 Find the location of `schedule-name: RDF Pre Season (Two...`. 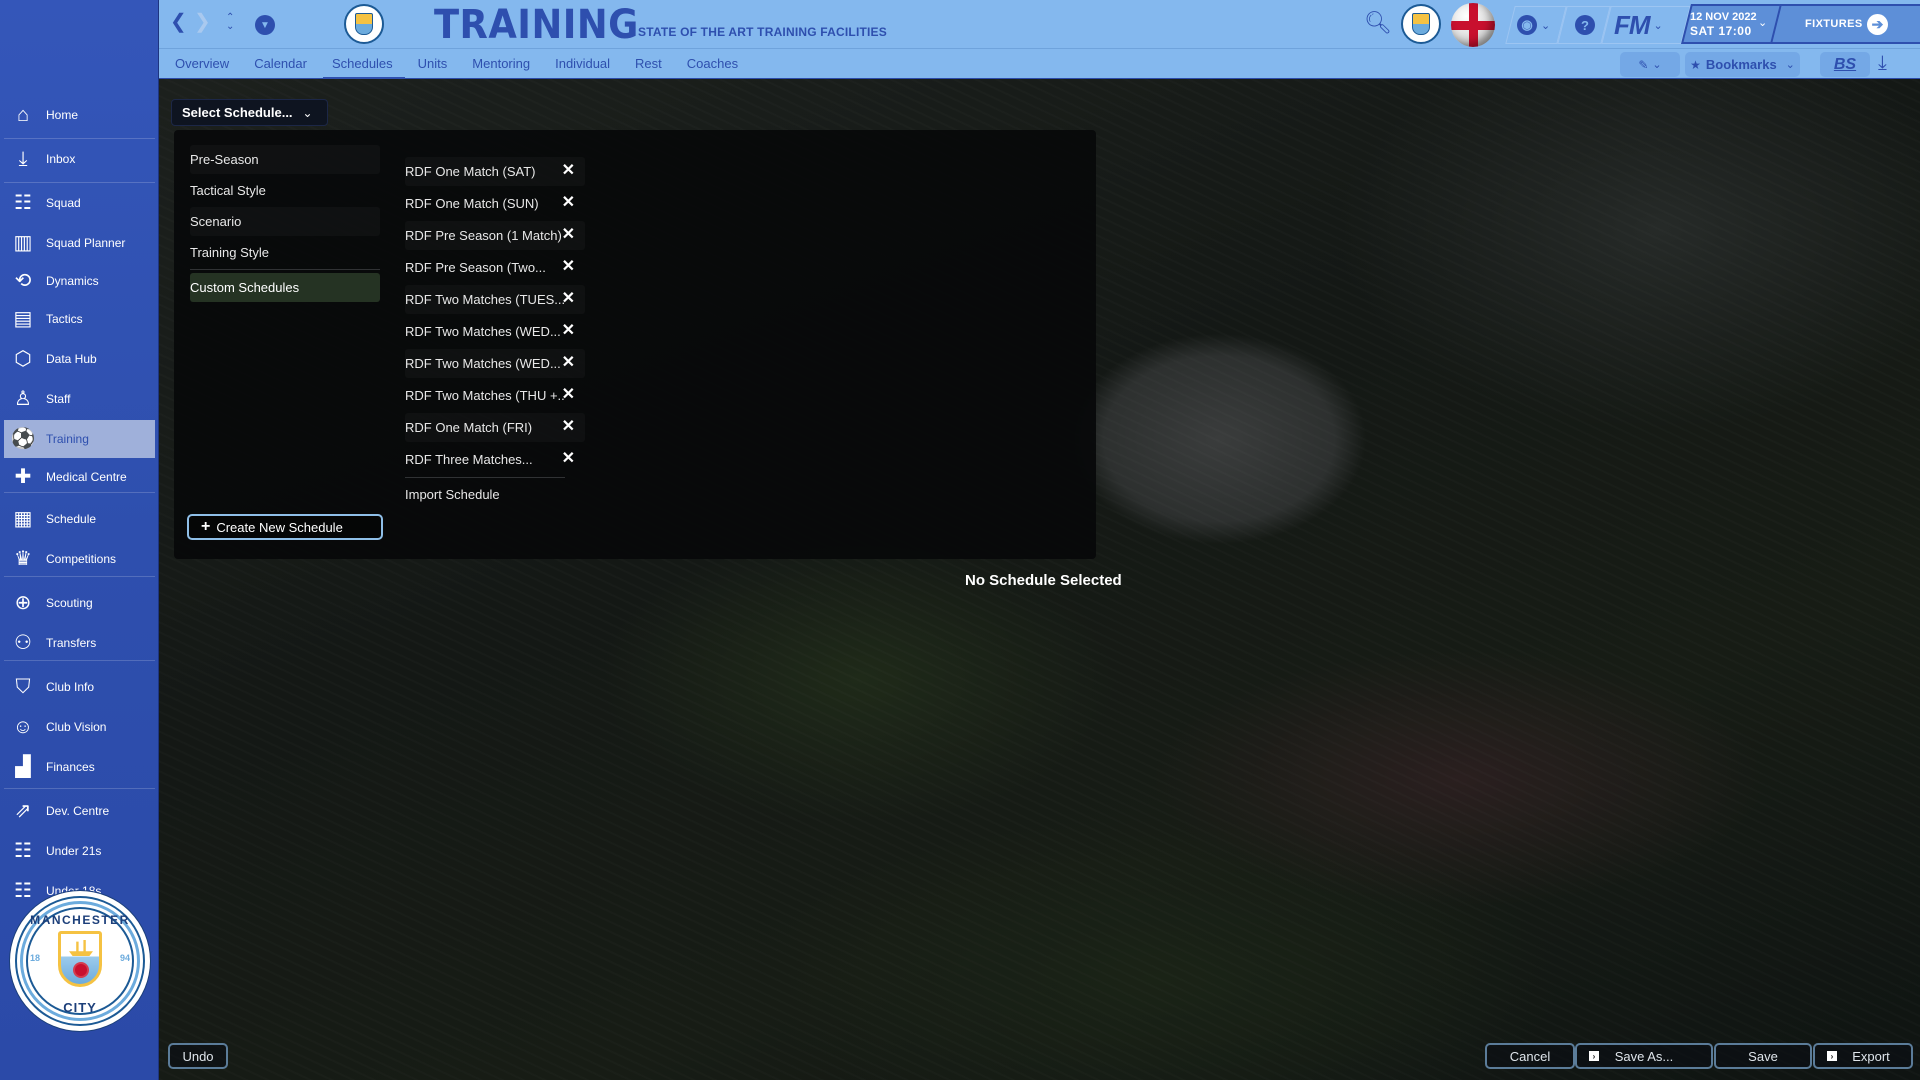

schedule-name: RDF Pre Season (Two... is located at coordinates (475, 267).